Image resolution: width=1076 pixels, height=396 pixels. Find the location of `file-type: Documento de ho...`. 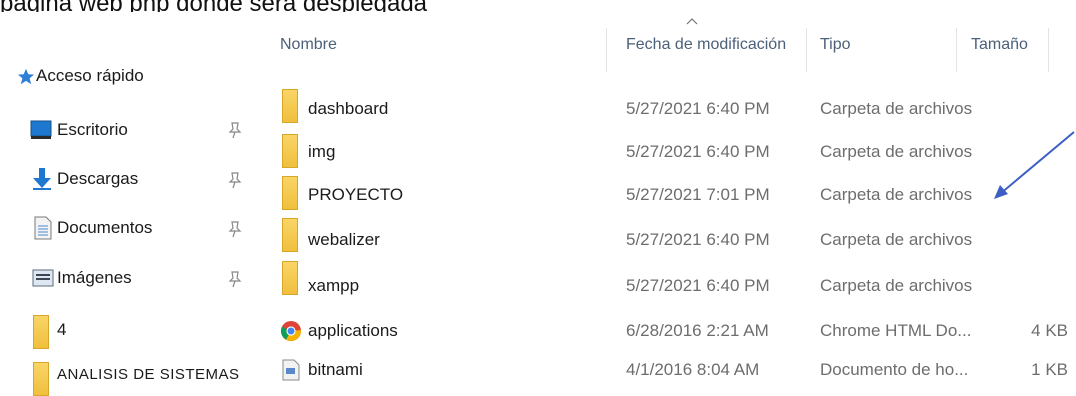

file-type: Documento de ho... is located at coordinates (894, 369).